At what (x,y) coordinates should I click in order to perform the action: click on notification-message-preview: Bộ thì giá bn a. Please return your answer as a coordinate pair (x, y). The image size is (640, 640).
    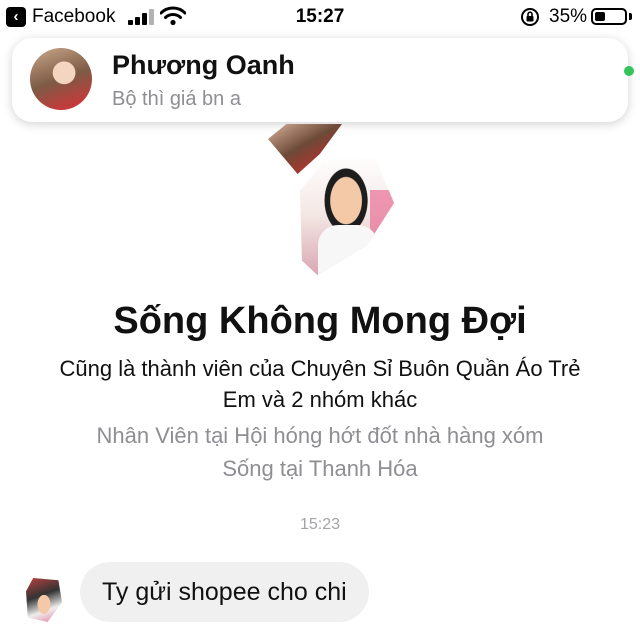
    Looking at the image, I should click on (176, 99).